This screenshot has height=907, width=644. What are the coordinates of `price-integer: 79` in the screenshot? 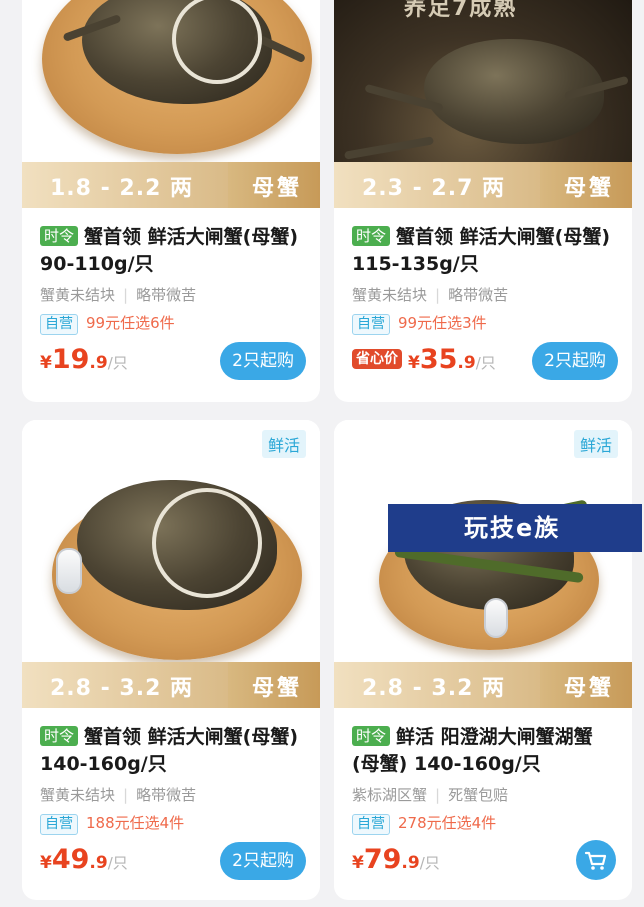 It's located at (382, 859).